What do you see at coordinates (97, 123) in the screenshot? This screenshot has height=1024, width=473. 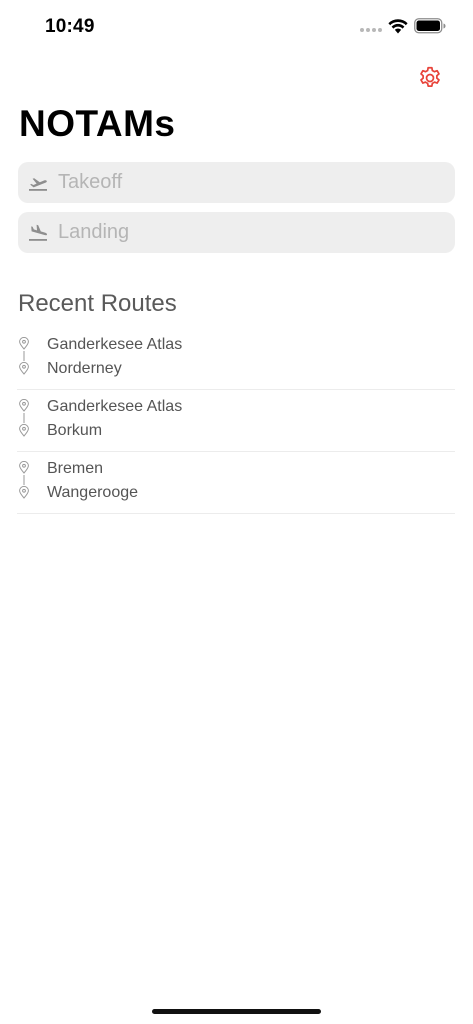 I see `page-title: NOTAMs` at bounding box center [97, 123].